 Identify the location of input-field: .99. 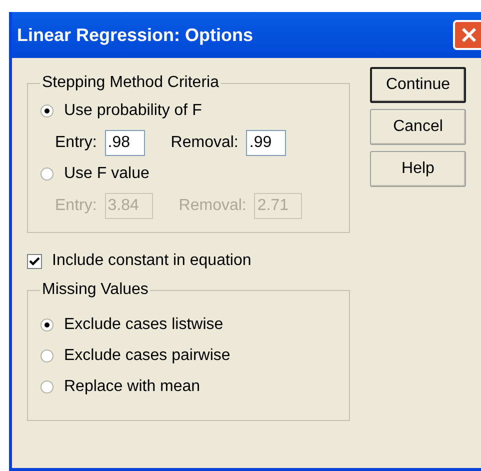
(266, 143).